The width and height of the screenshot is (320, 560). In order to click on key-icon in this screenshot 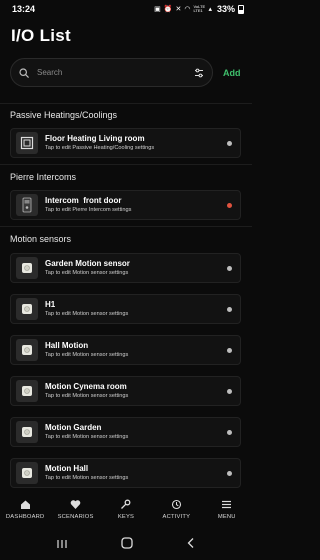, I will do `click(125, 504)`.